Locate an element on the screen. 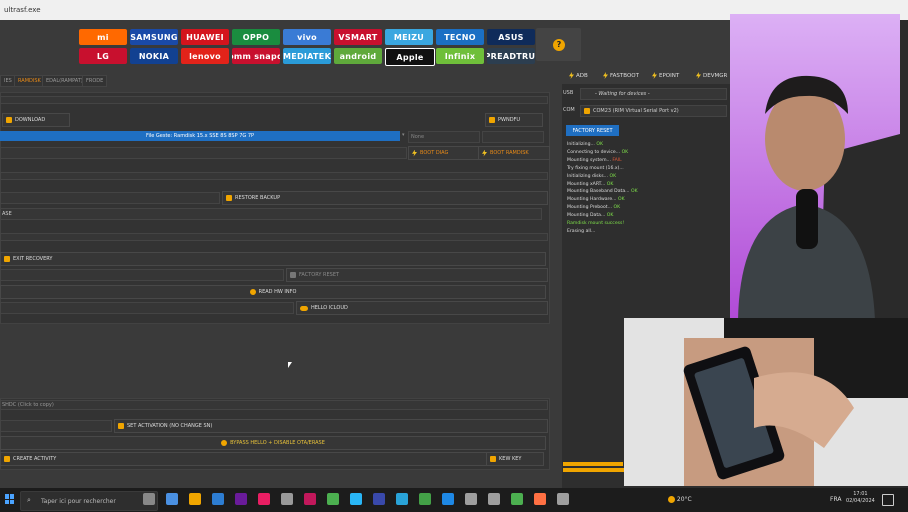 This screenshot has width=908, height=512. adb-button: ADB is located at coordinates (578, 75).